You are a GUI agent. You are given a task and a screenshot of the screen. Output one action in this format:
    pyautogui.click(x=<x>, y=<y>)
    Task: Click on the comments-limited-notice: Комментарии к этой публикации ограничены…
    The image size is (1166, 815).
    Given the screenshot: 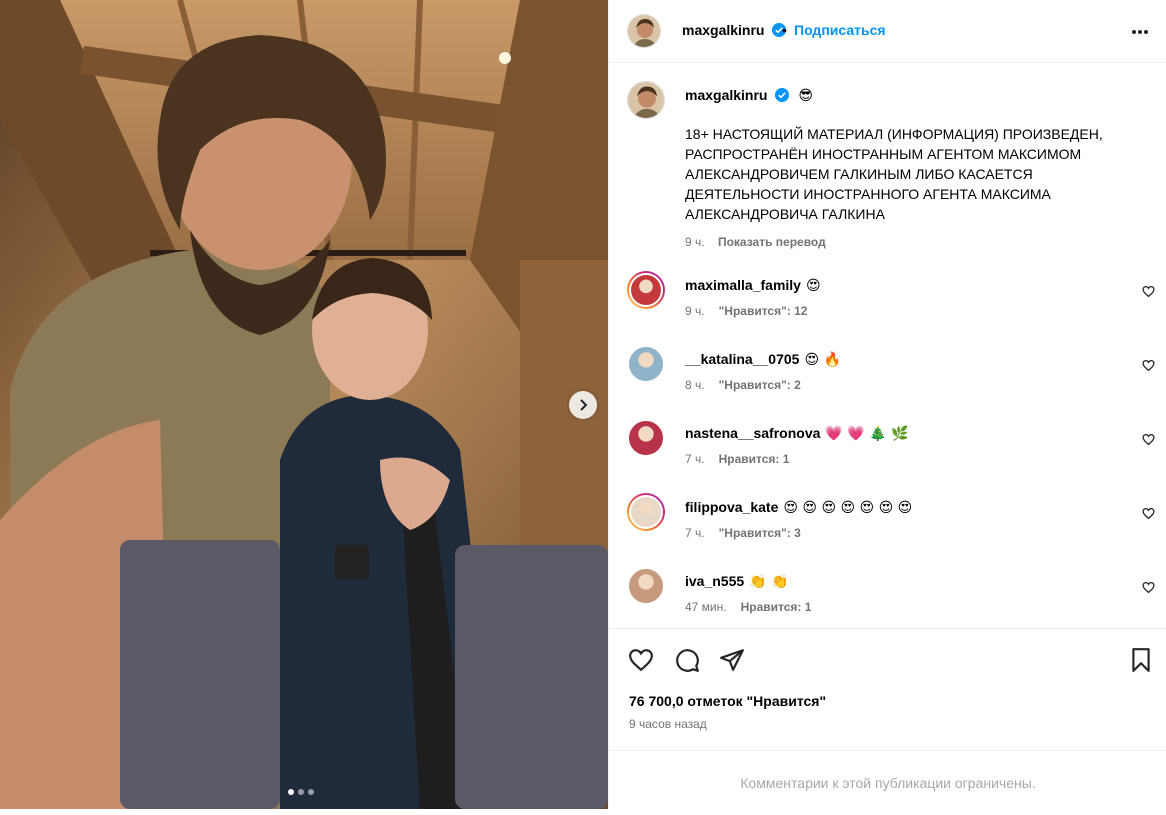 What is the action you would take?
    pyautogui.click(x=887, y=779)
    